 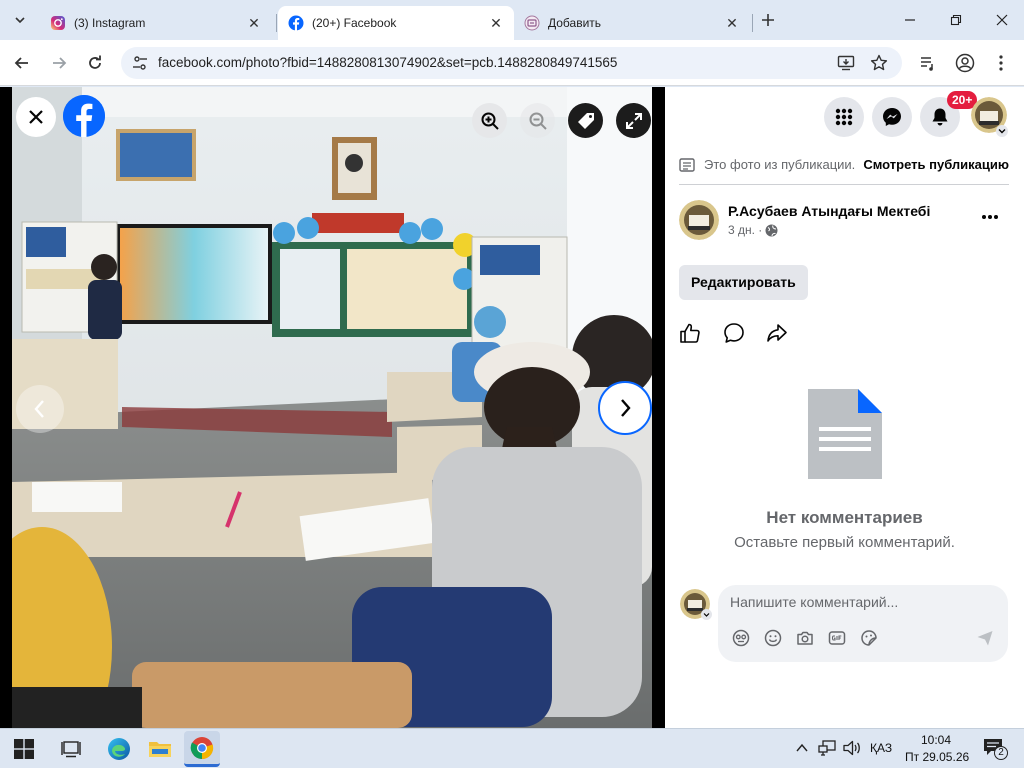 I want to click on edge-taskbar-button, so click(x=119, y=749).